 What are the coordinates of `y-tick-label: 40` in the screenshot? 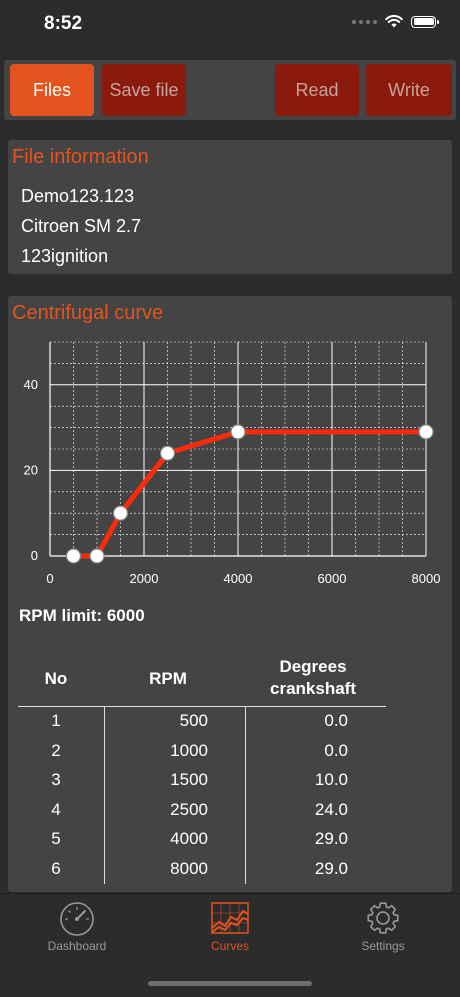 It's located at (31, 384).